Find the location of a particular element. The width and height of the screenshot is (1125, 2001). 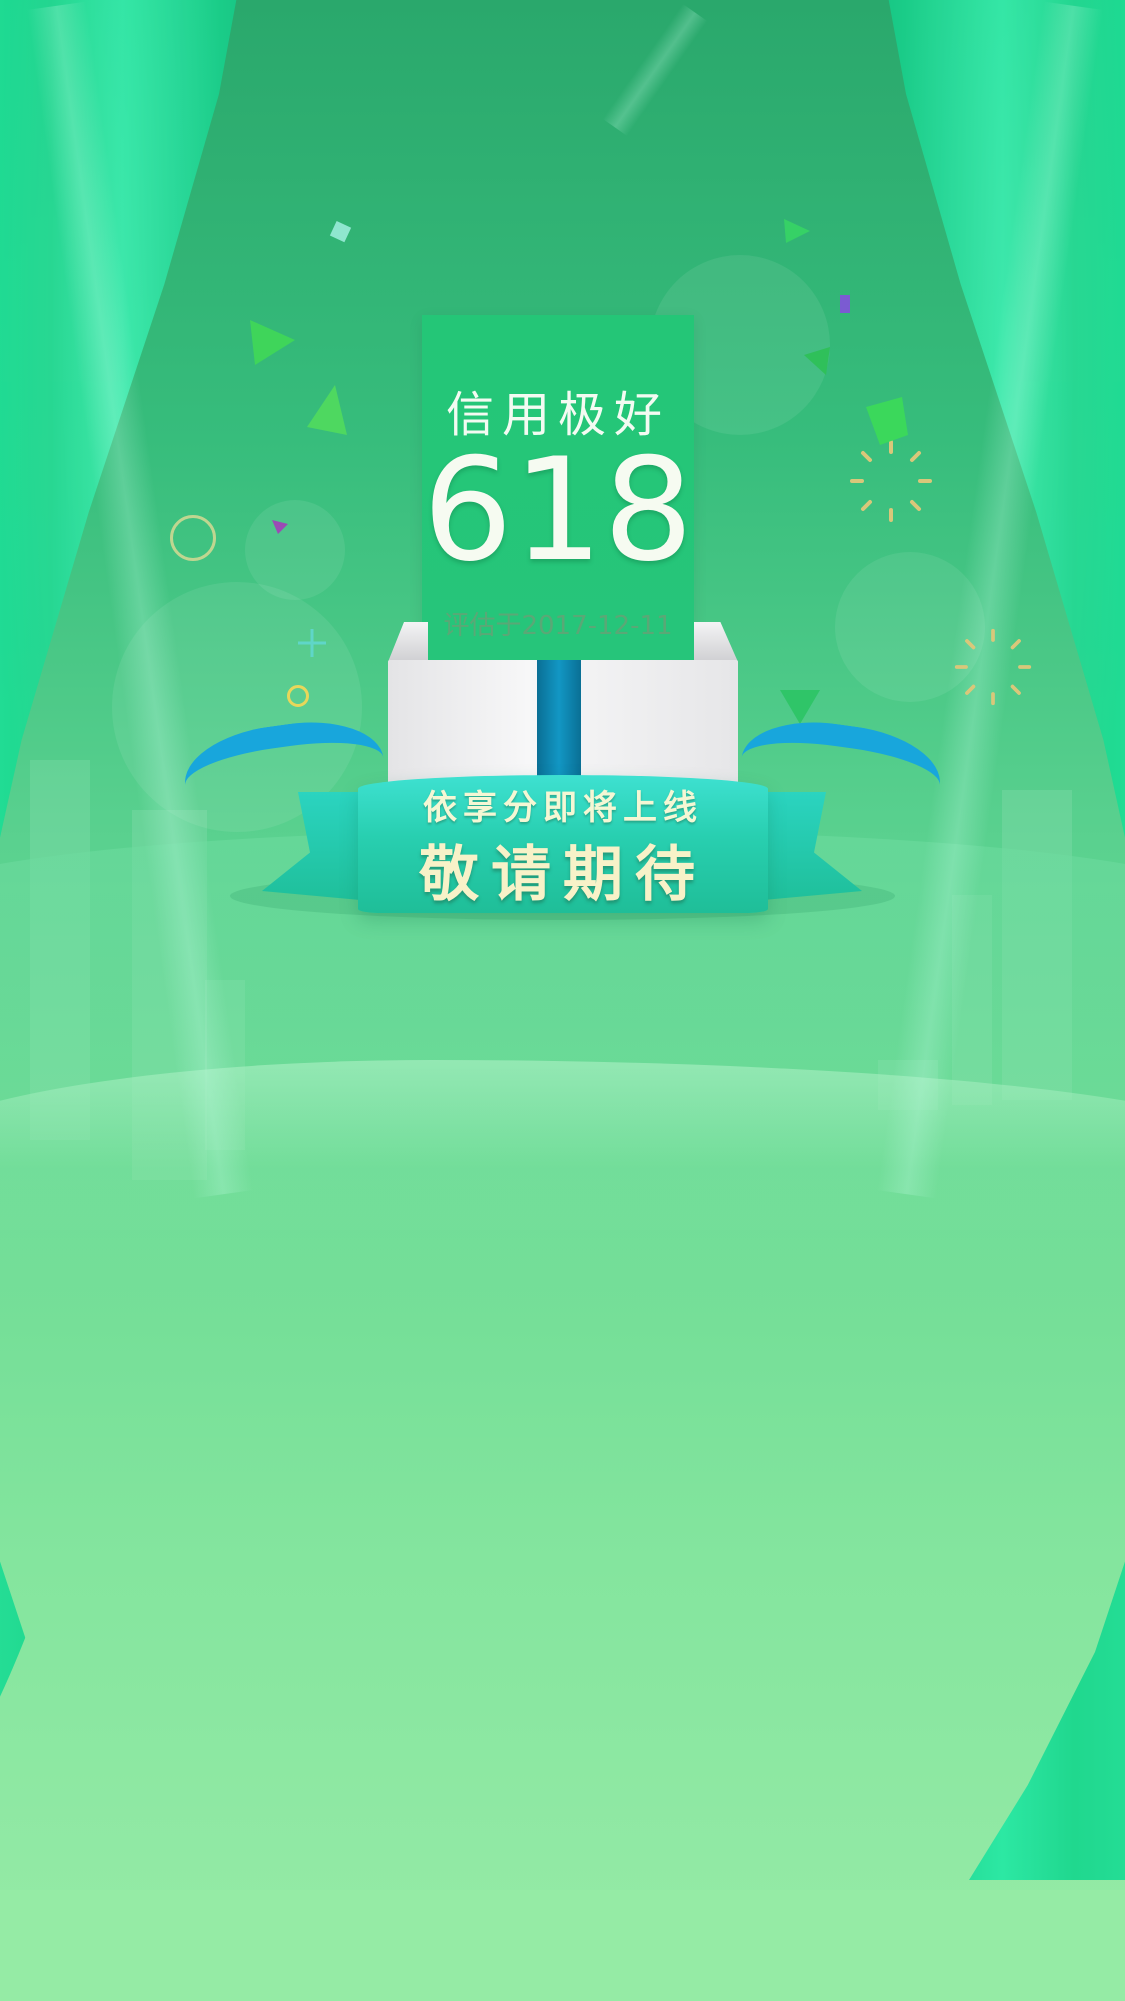

credit-score-card: 信用极好 618 评估于2017-12-11 is located at coordinates (558, 489).